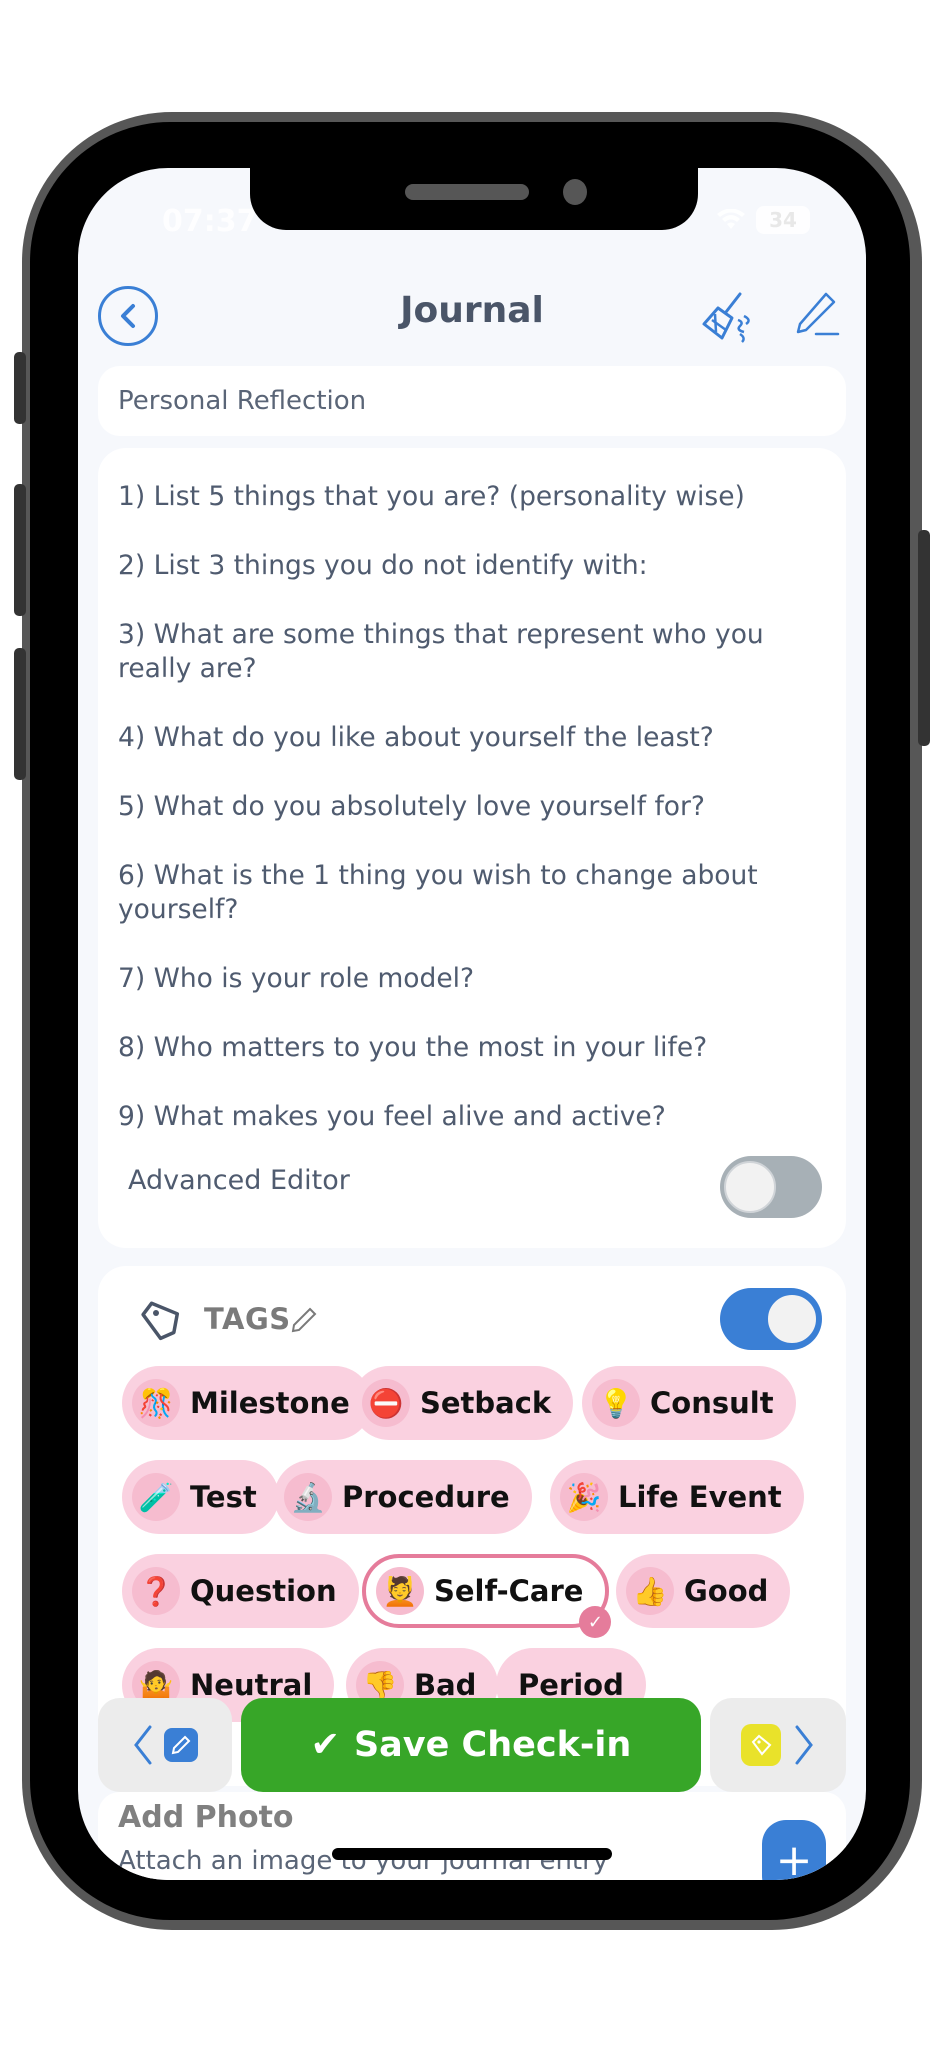  I want to click on tag-chip-label: Procedure, so click(426, 1497).